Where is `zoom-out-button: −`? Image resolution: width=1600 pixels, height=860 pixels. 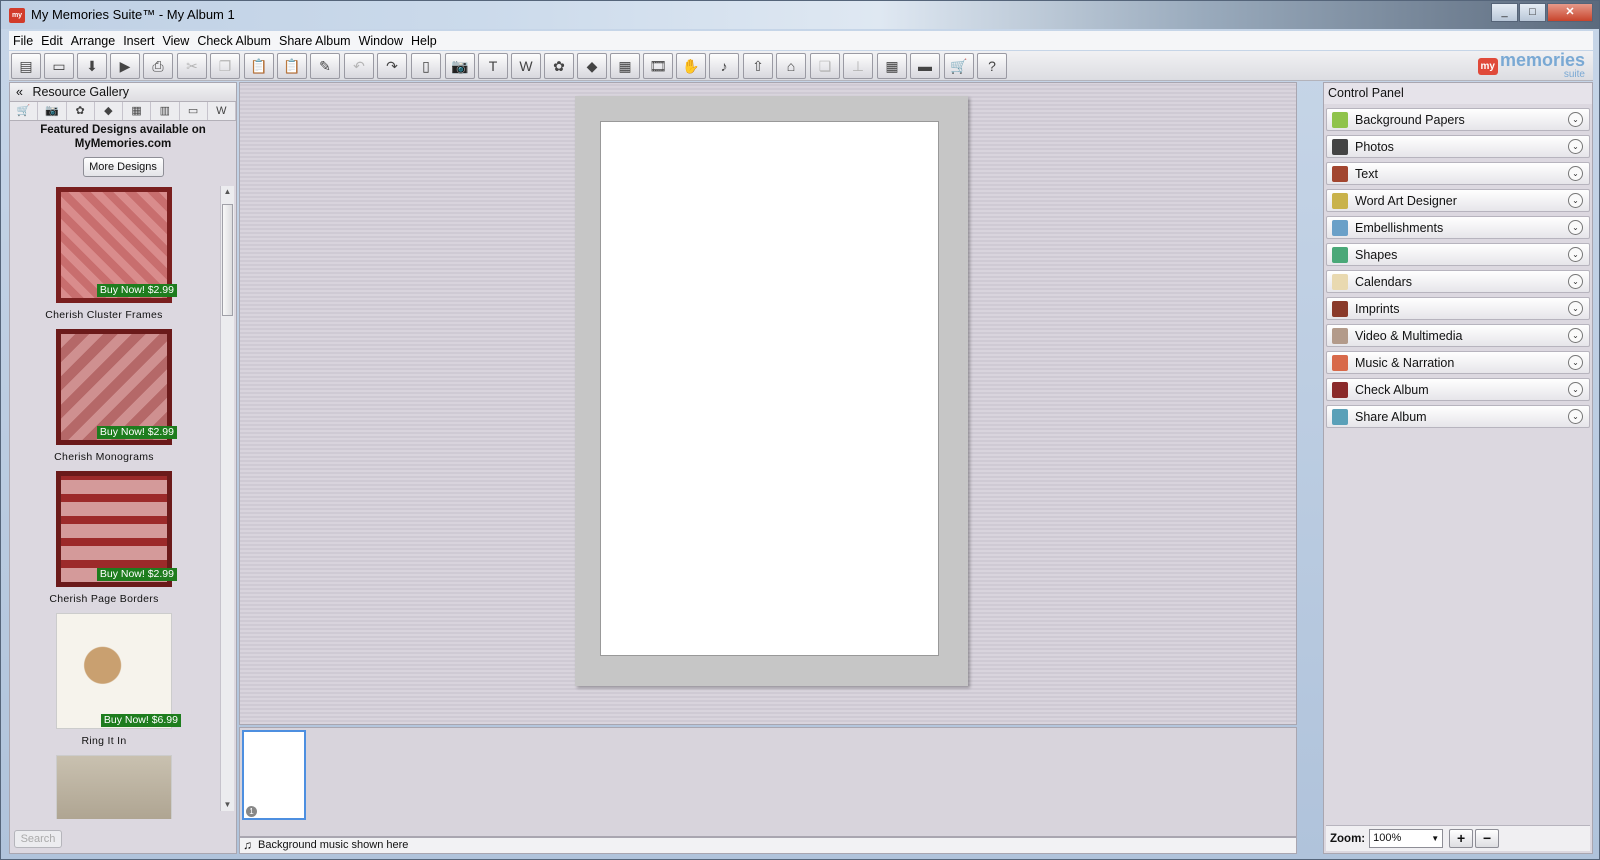 zoom-out-button: − is located at coordinates (1487, 838).